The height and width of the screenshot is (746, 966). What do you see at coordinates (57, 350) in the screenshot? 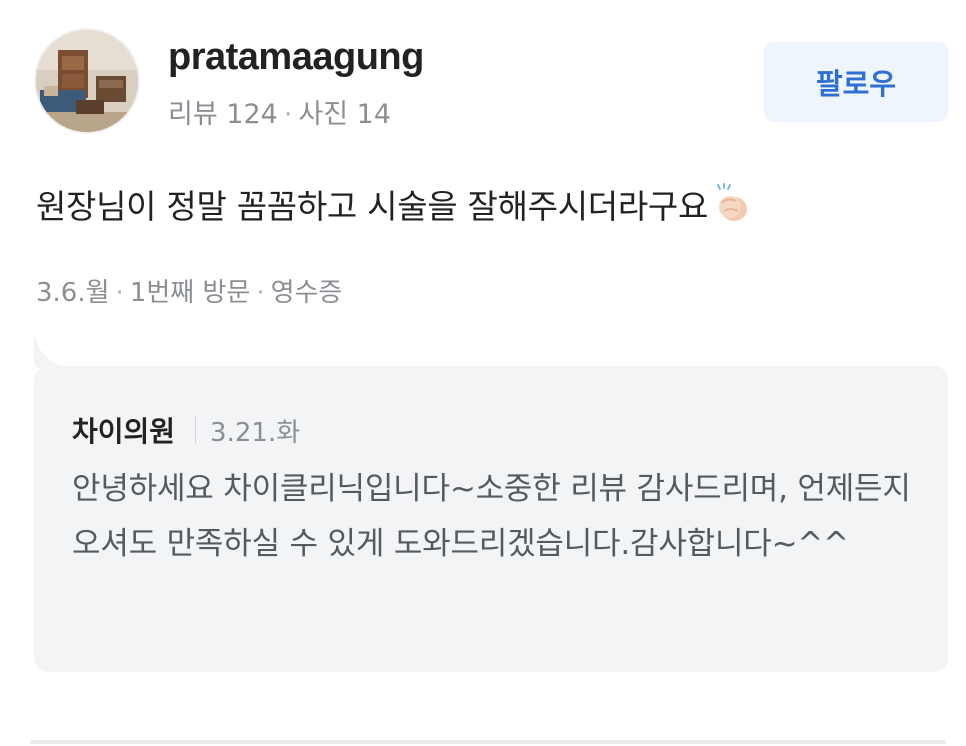
I see `reply-notch` at bounding box center [57, 350].